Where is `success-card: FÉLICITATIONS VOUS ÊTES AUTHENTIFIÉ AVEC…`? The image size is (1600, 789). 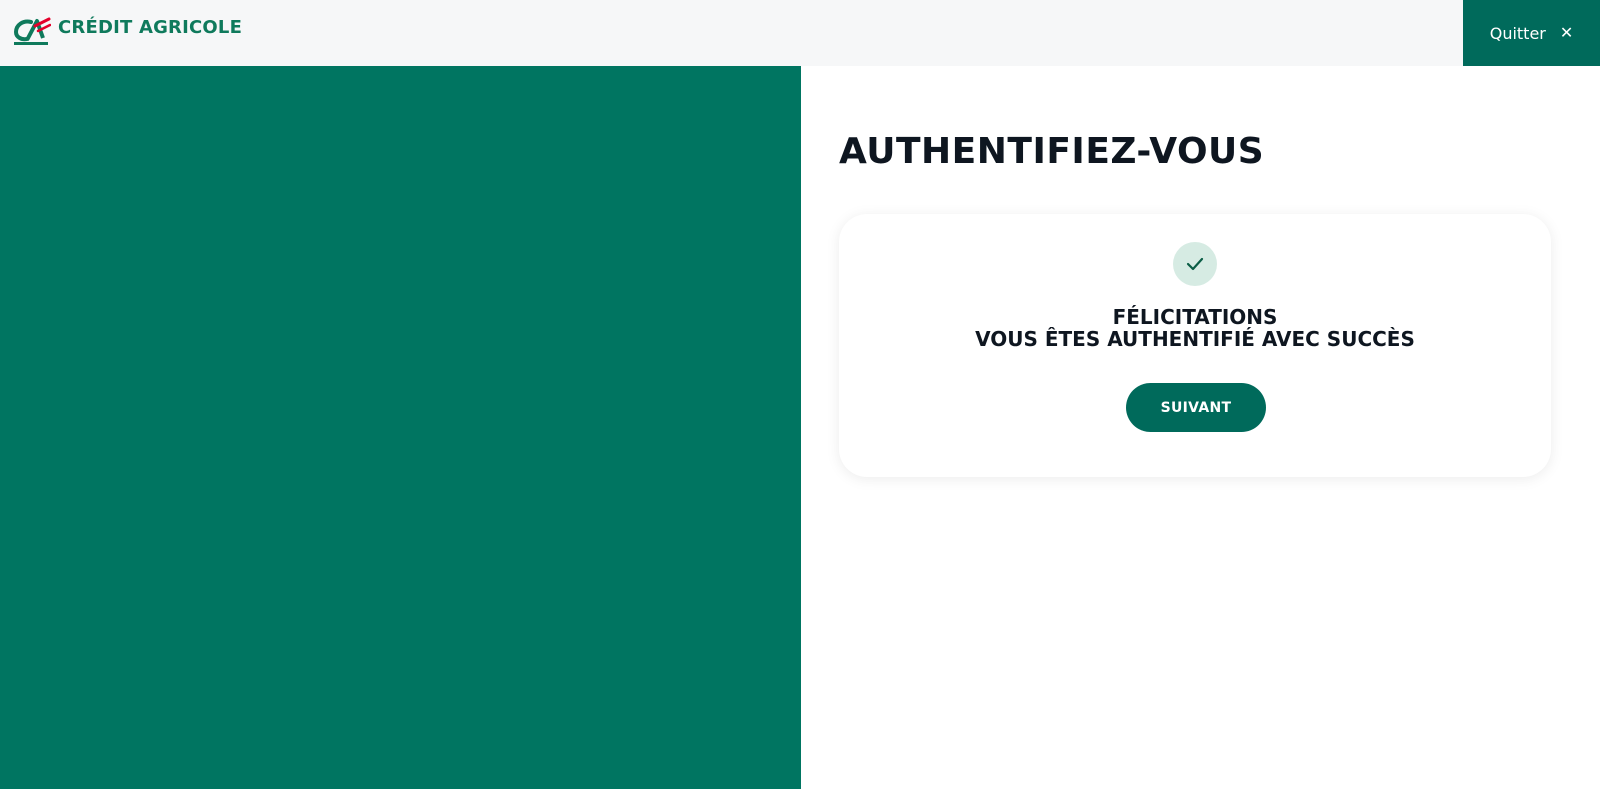
success-card: FÉLICITATIONS VOUS ÊTES AUTHENTIFIÉ AVEC… is located at coordinates (1195, 345).